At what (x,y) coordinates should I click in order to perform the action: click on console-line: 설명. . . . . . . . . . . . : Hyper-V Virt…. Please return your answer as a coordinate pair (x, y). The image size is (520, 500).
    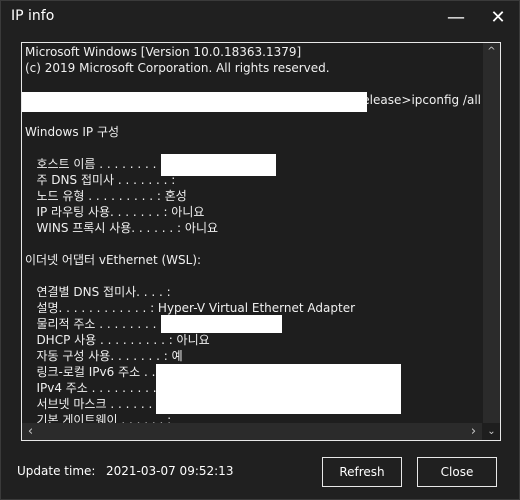
    Looking at the image, I should click on (190, 308).